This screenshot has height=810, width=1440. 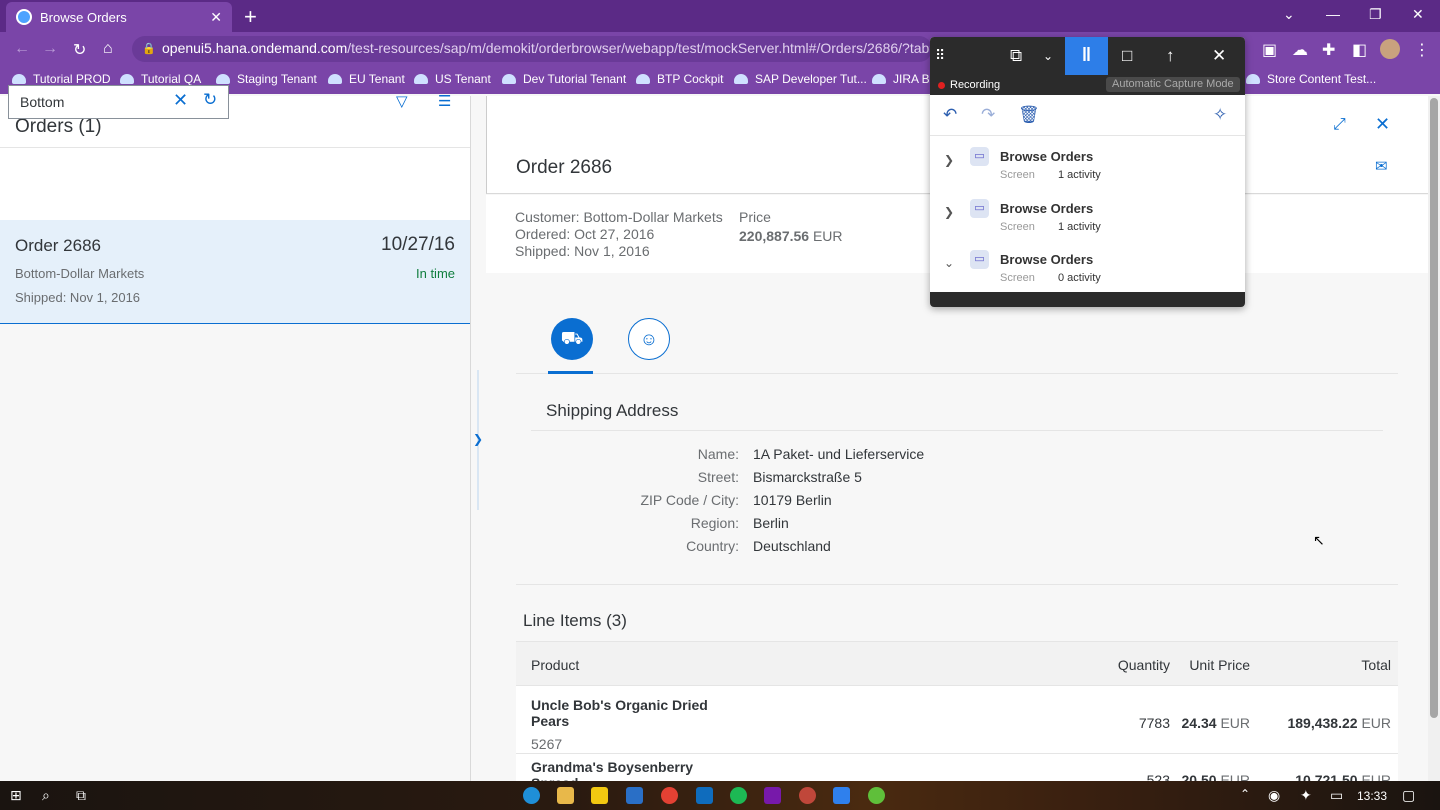 I want to click on bookmark-item: JIRA Bo, so click(x=904, y=79).